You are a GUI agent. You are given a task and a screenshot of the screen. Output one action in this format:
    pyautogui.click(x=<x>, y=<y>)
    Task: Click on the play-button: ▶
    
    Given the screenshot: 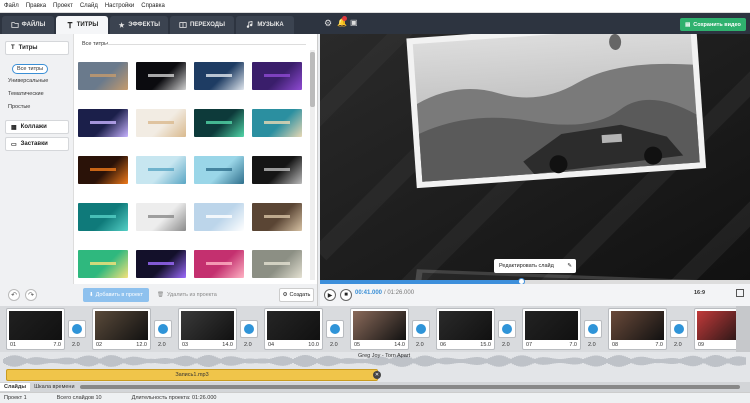 What is the action you would take?
    pyautogui.click(x=330, y=295)
    